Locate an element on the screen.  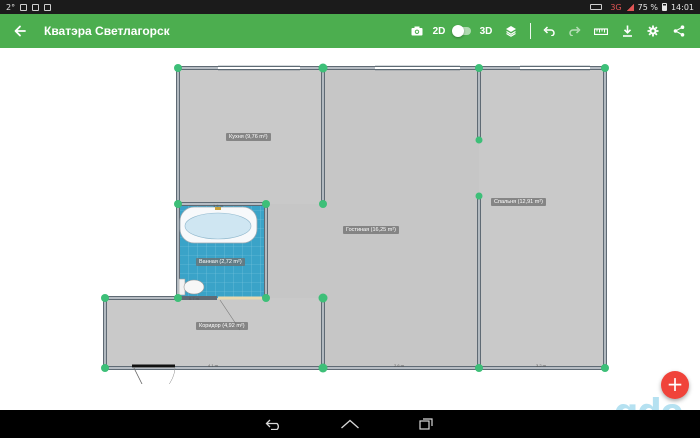
nav-home-button is located at coordinates (350, 424).